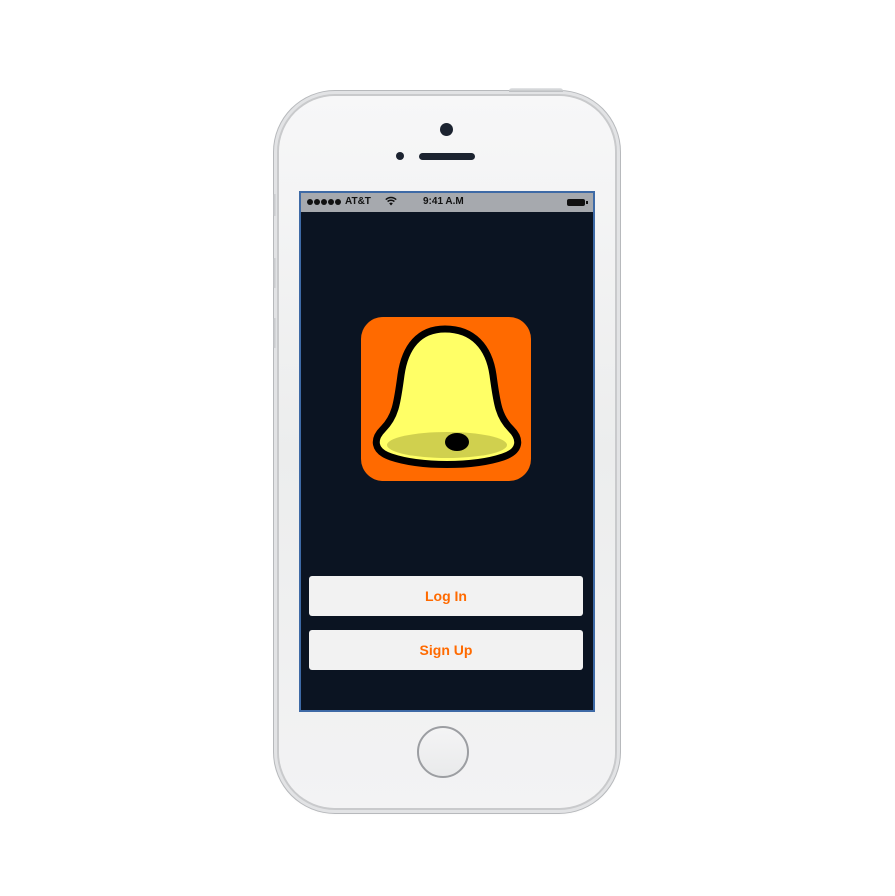  What do you see at coordinates (446, 650) in the screenshot?
I see `signup-button: Sign Up` at bounding box center [446, 650].